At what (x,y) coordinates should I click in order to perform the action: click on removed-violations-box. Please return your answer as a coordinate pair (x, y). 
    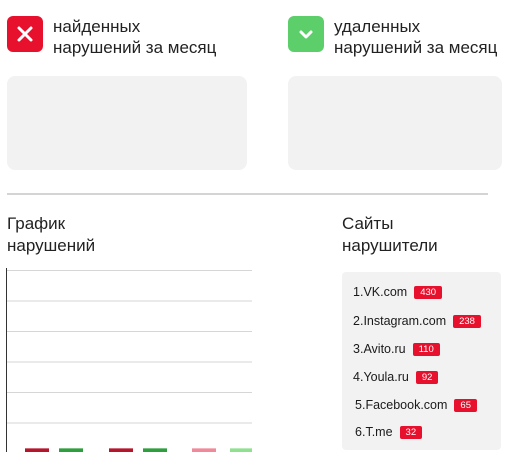
    Looking at the image, I should click on (395, 123).